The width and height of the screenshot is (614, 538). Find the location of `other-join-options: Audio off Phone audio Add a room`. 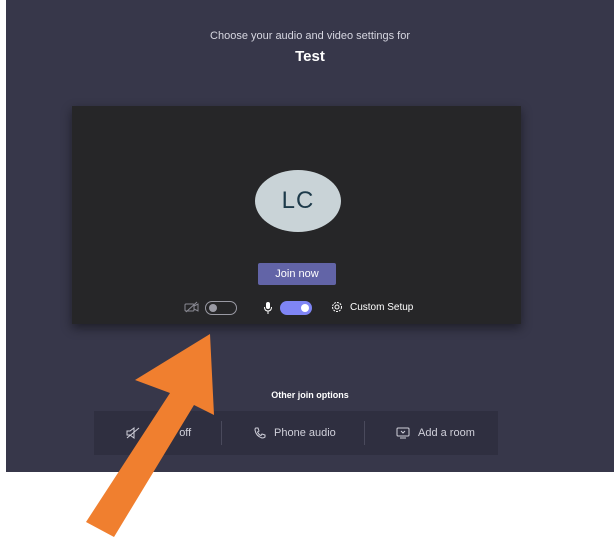

other-join-options: Audio off Phone audio Add a room is located at coordinates (296, 433).